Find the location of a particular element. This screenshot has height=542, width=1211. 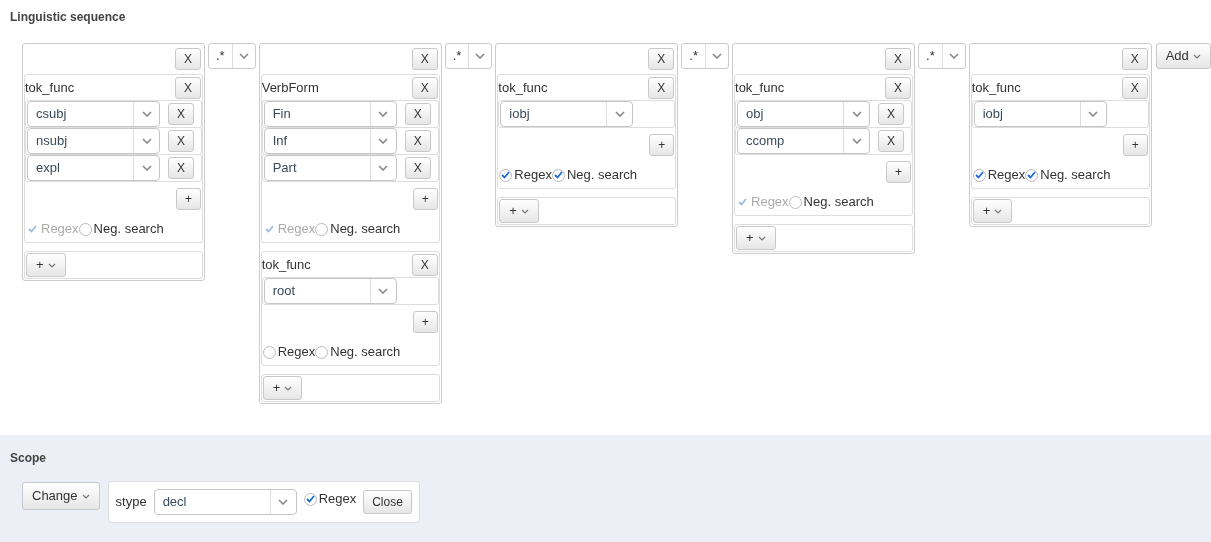

dropdown-field: obj is located at coordinates (803, 114).